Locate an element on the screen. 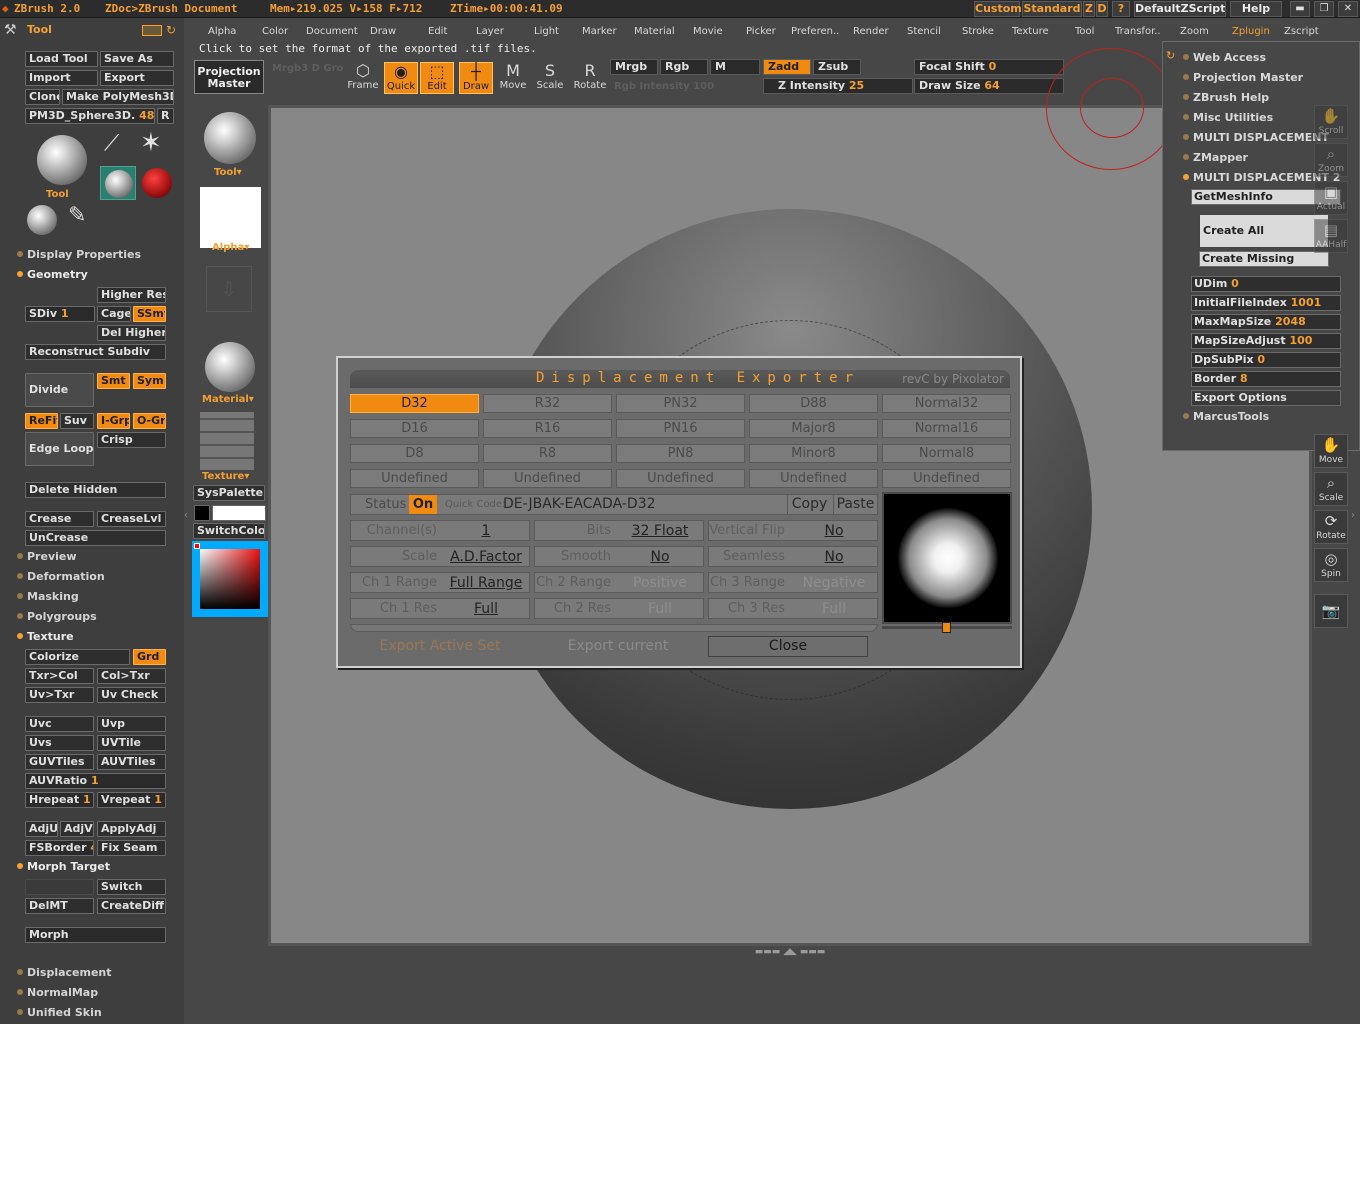 The width and height of the screenshot is (1360, 1200). menu-stroke: Stroke is located at coordinates (978, 31).